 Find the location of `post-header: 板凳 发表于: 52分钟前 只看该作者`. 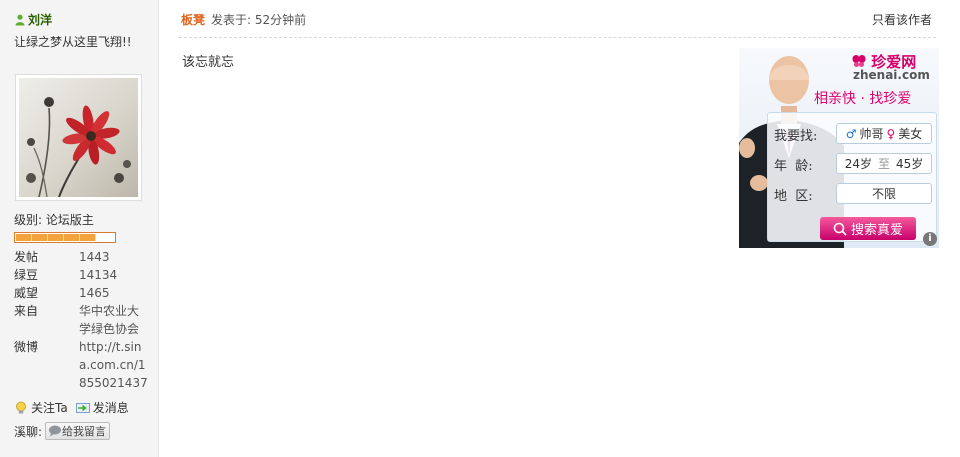

post-header: 板凳 发表于: 52分钟前 只看该作者 is located at coordinates (557, 24).